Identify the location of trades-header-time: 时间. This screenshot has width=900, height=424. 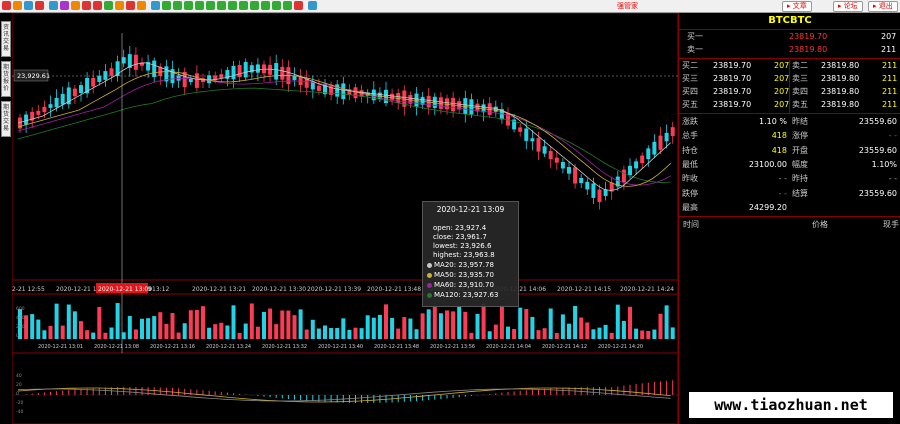
(691, 224).